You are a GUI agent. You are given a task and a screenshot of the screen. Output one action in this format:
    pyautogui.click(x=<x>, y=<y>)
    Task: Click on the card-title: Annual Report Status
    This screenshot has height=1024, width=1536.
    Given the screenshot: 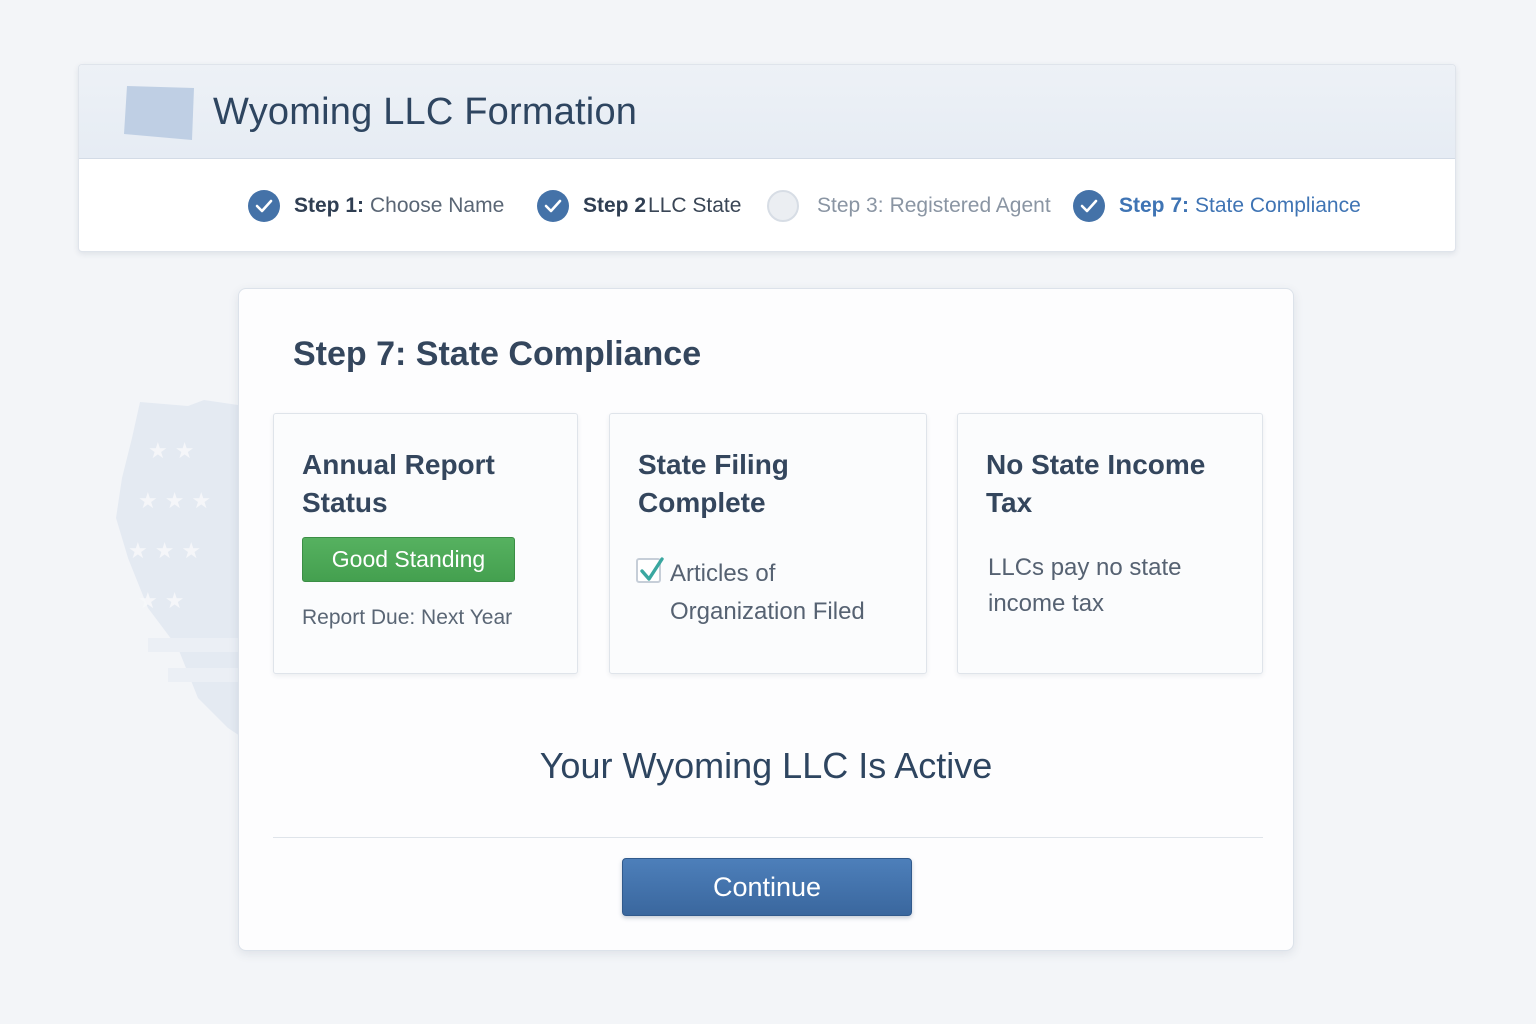 What is the action you would take?
    pyautogui.click(x=398, y=483)
    